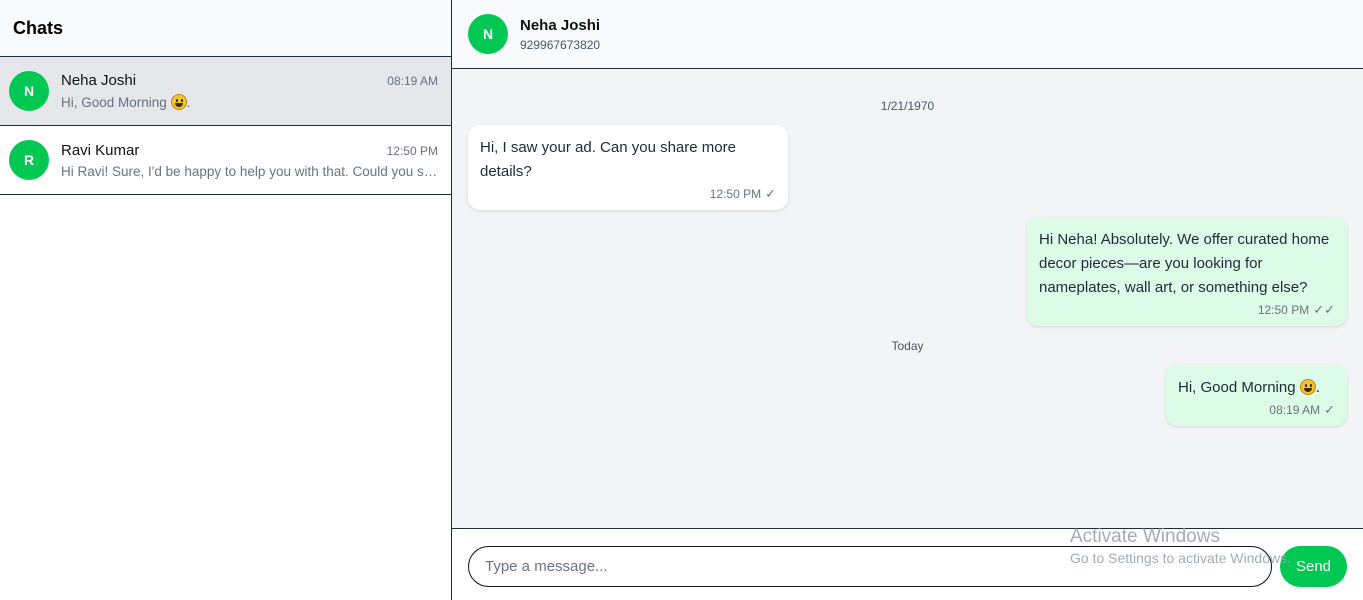 Image resolution: width=1363 pixels, height=600 pixels. What do you see at coordinates (29, 91) in the screenshot?
I see `avatar: N` at bounding box center [29, 91].